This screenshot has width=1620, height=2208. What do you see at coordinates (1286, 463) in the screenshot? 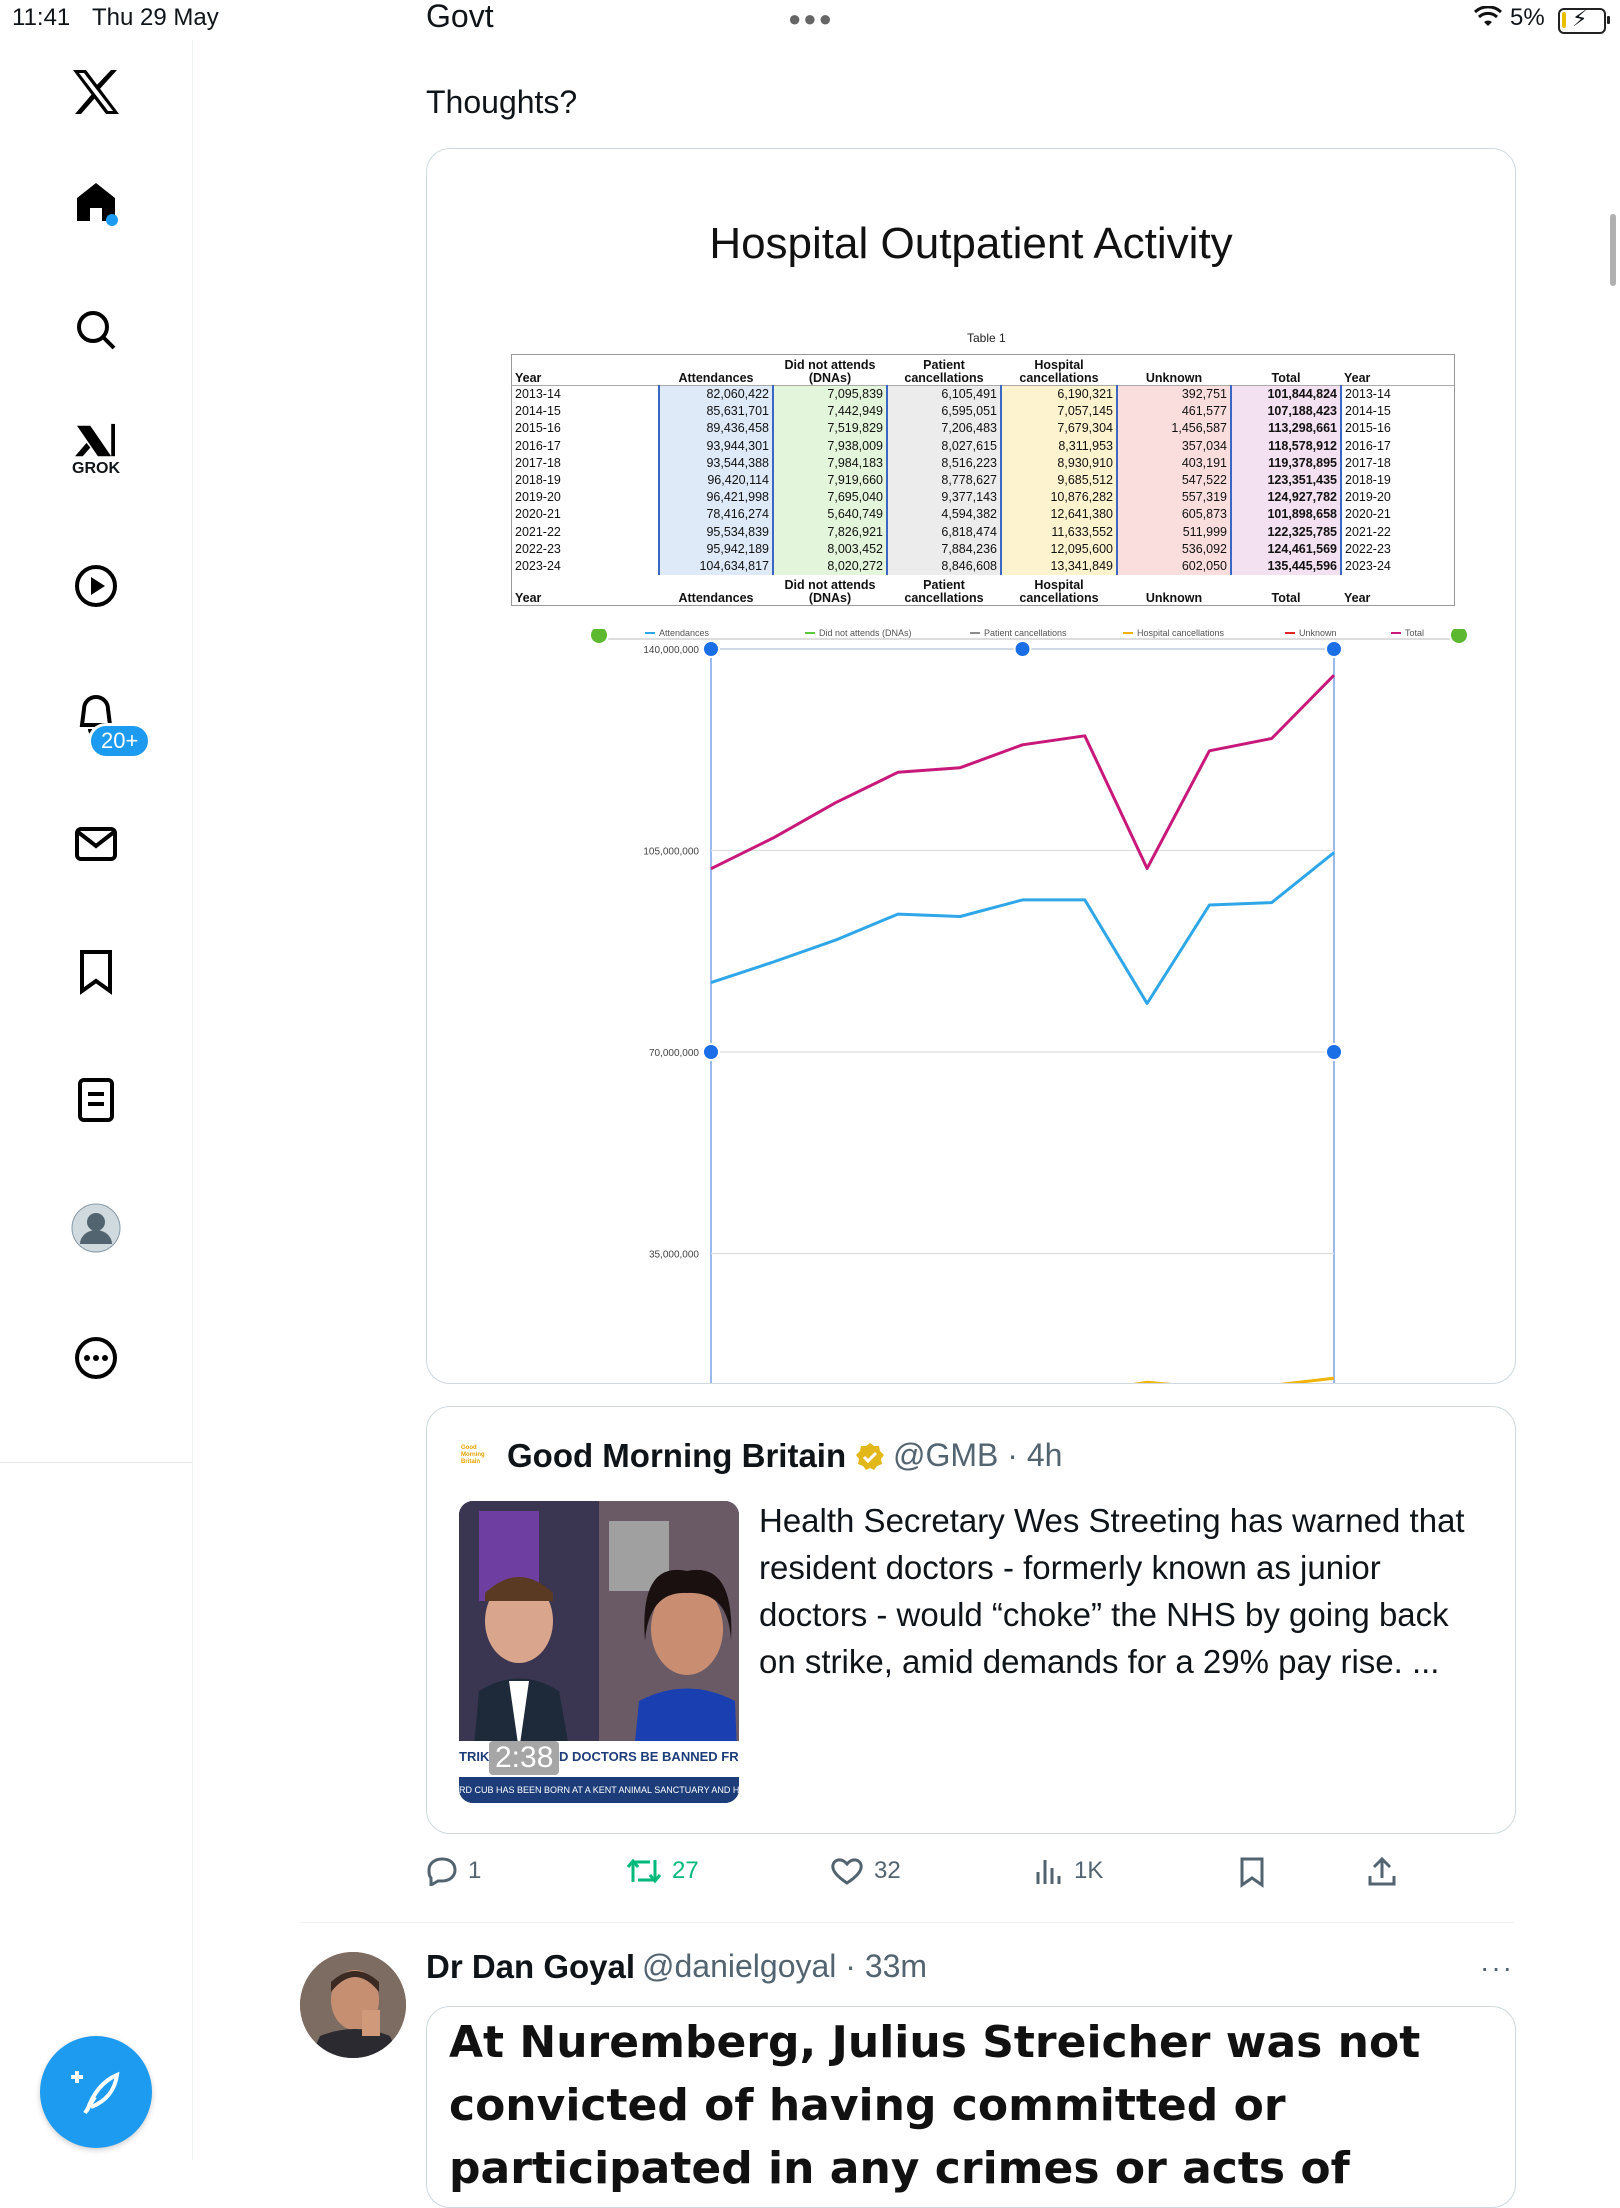
I see `table-cell: 119,378,895` at bounding box center [1286, 463].